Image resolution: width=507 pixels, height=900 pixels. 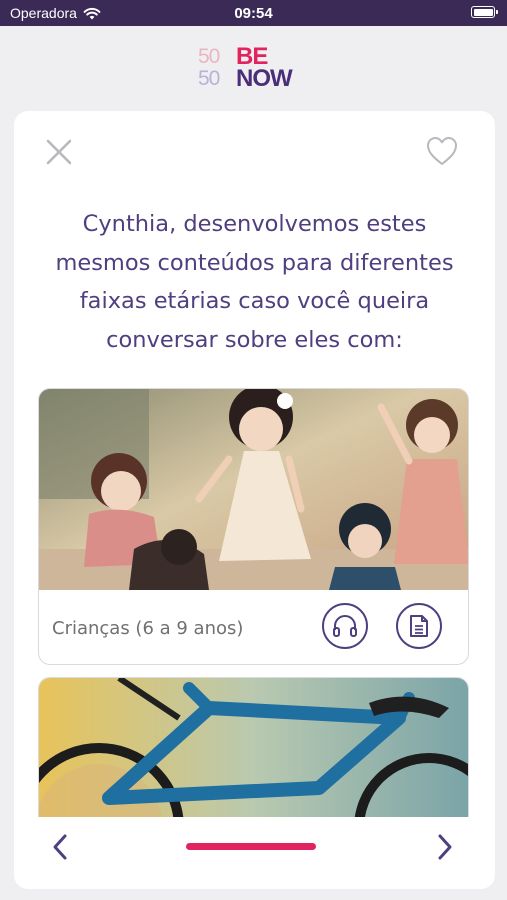 I want to click on age-option-label: Crianças (6 a 9 anos), so click(x=148, y=628).